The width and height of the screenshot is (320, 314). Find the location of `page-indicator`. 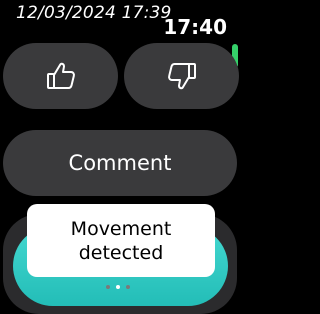

page-indicator is located at coordinates (118, 287).